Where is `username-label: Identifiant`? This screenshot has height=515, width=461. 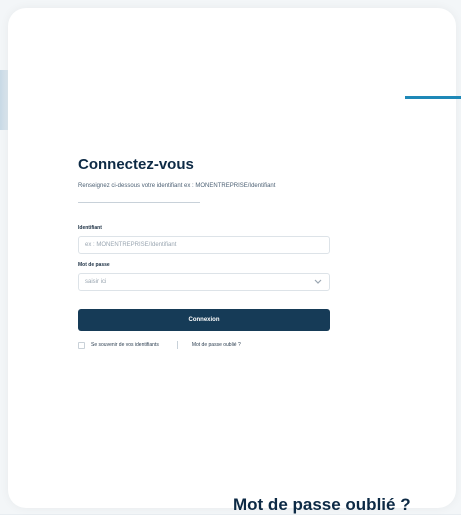 username-label: Identifiant is located at coordinates (90, 228).